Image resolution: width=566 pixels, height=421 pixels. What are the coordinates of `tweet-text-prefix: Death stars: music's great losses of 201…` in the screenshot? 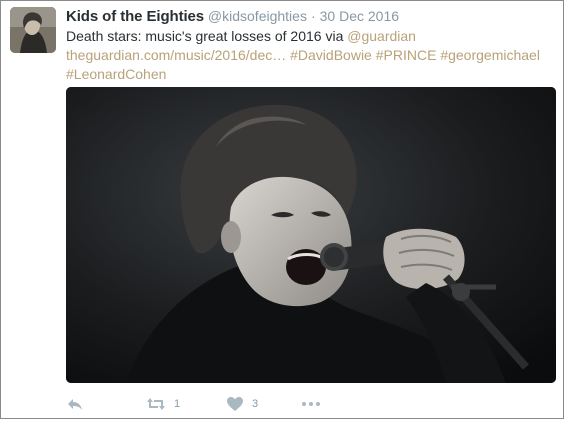 It's located at (207, 36).